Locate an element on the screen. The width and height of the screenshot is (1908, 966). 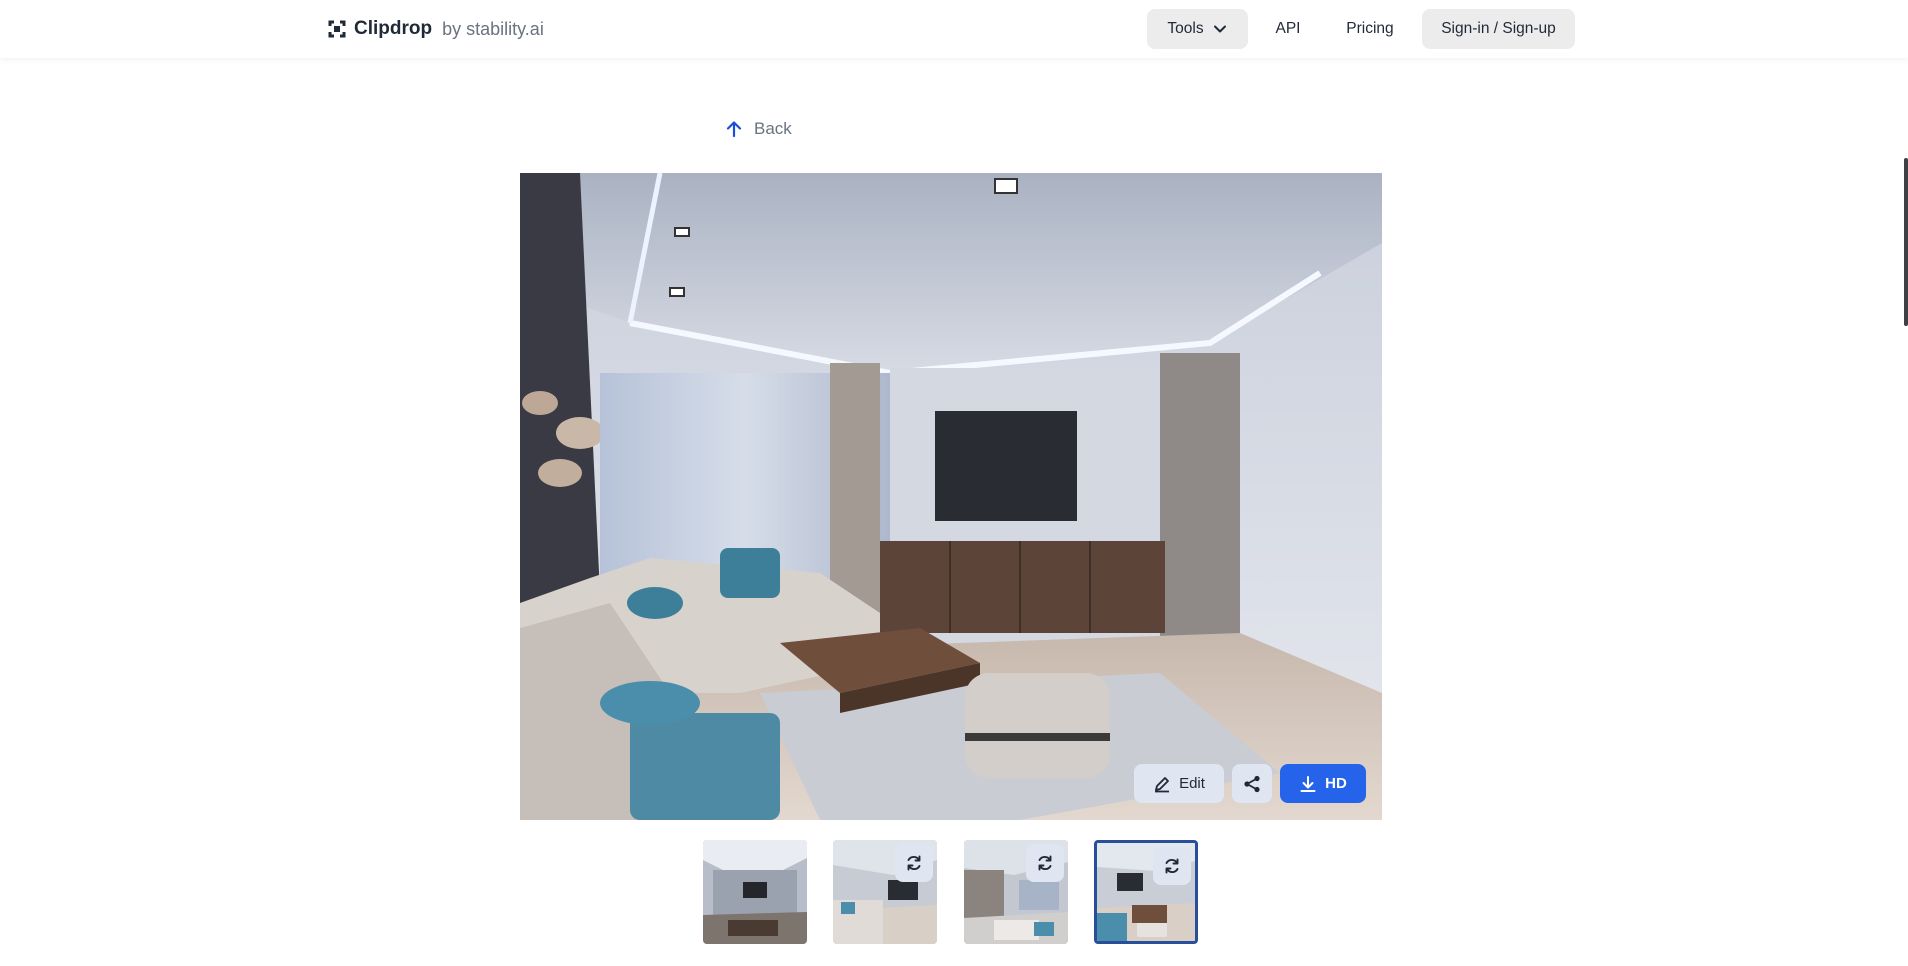
pencil-icon is located at coordinates (1162, 784).